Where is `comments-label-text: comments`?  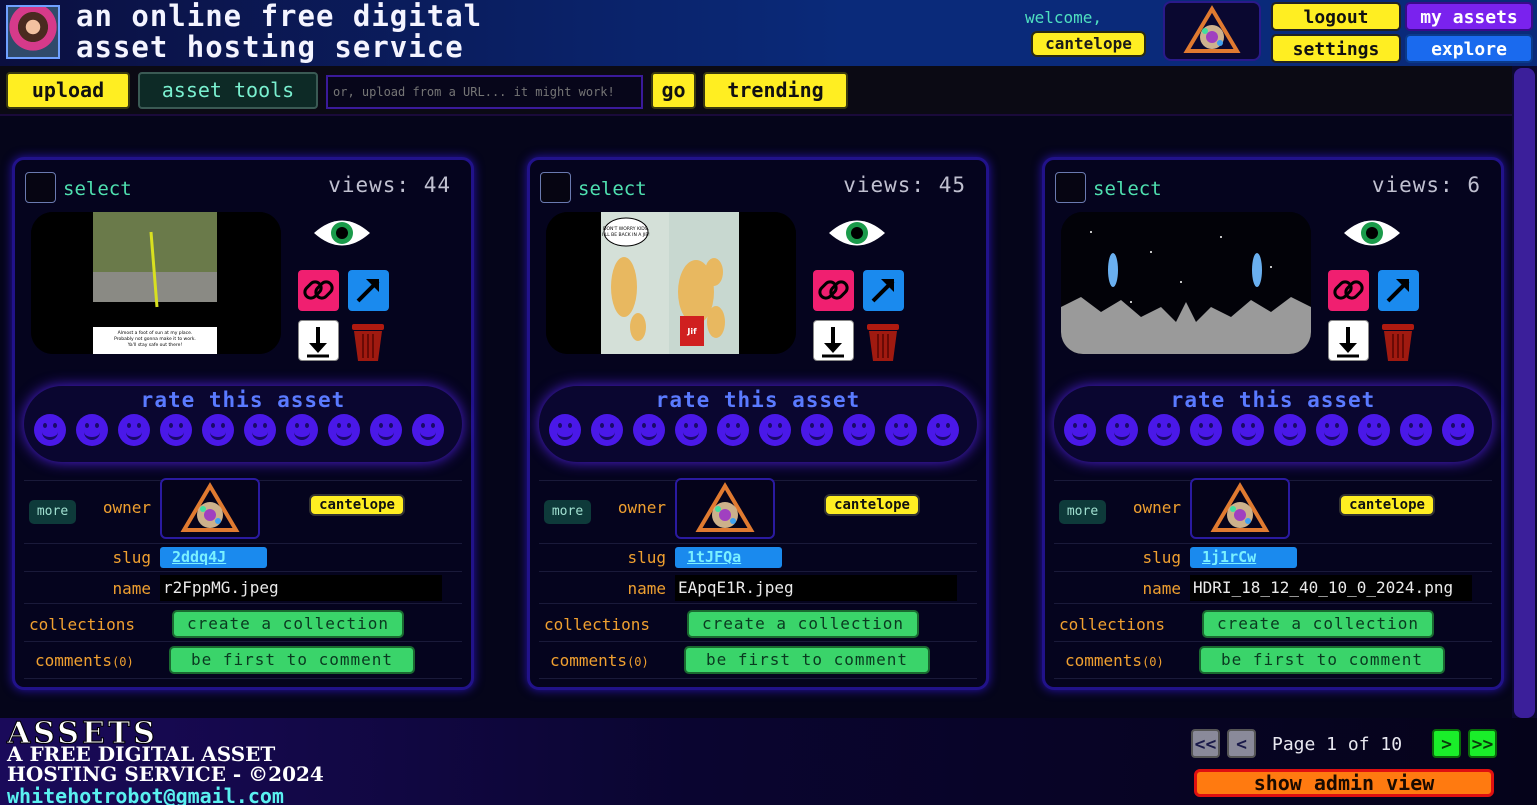 comments-label-text: comments is located at coordinates (589, 660).